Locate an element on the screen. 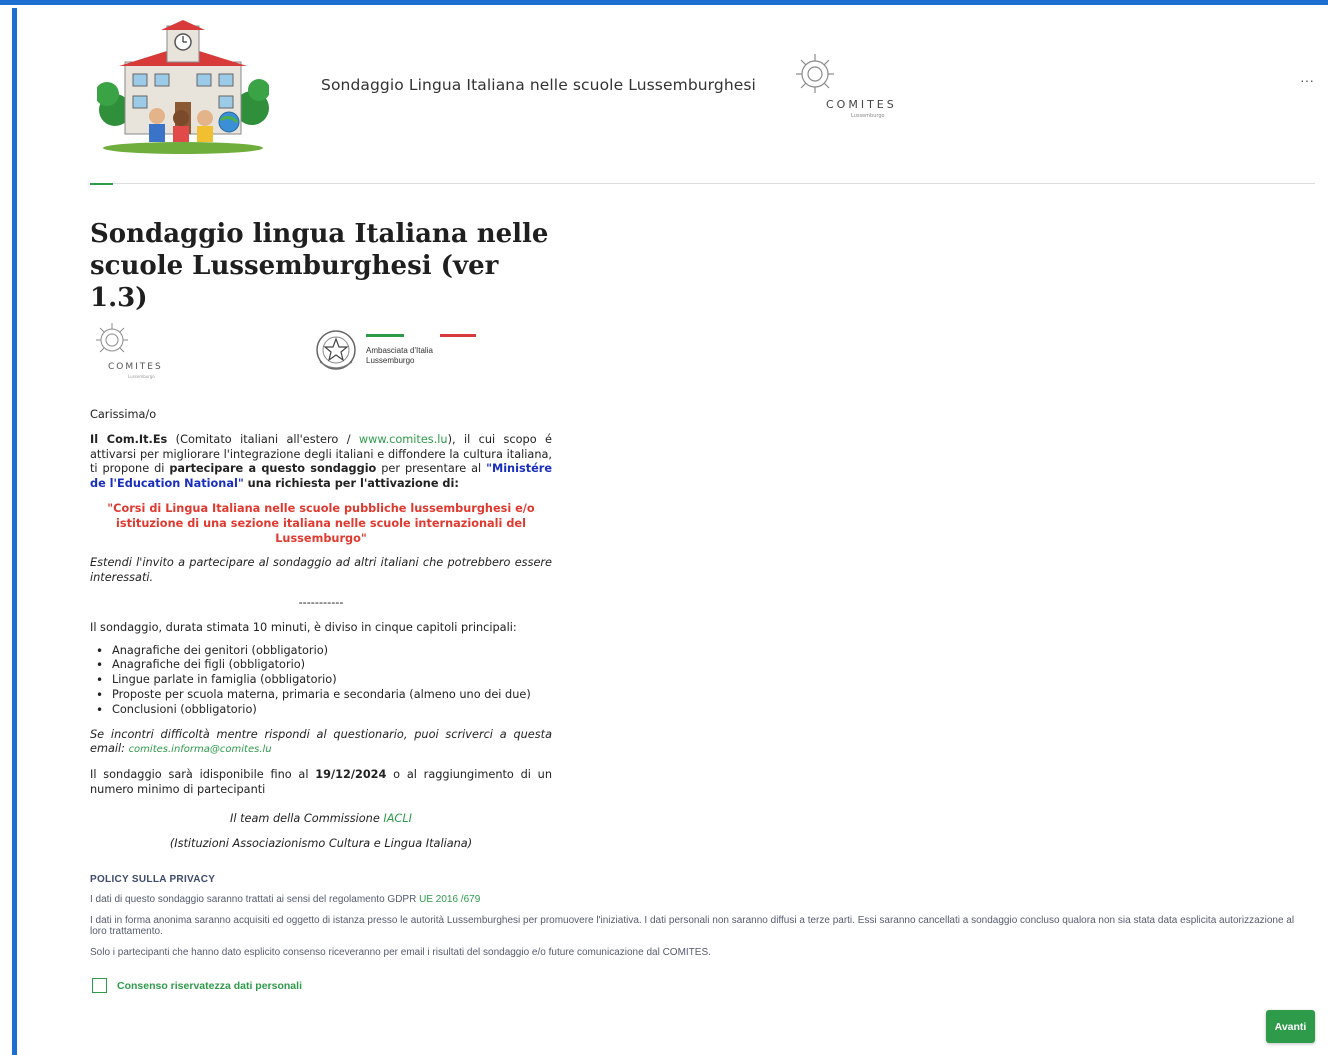  comites-sunburst-icon is located at coordinates (112, 338).